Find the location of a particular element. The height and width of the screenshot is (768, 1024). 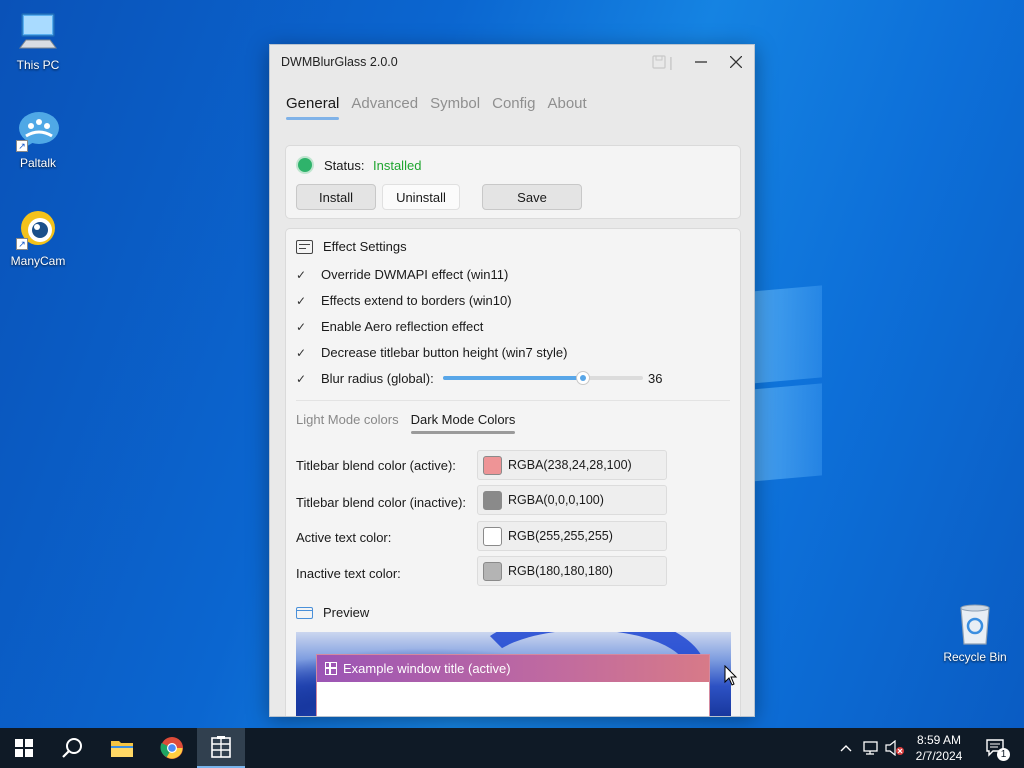

network-icon is located at coordinates (870, 748).